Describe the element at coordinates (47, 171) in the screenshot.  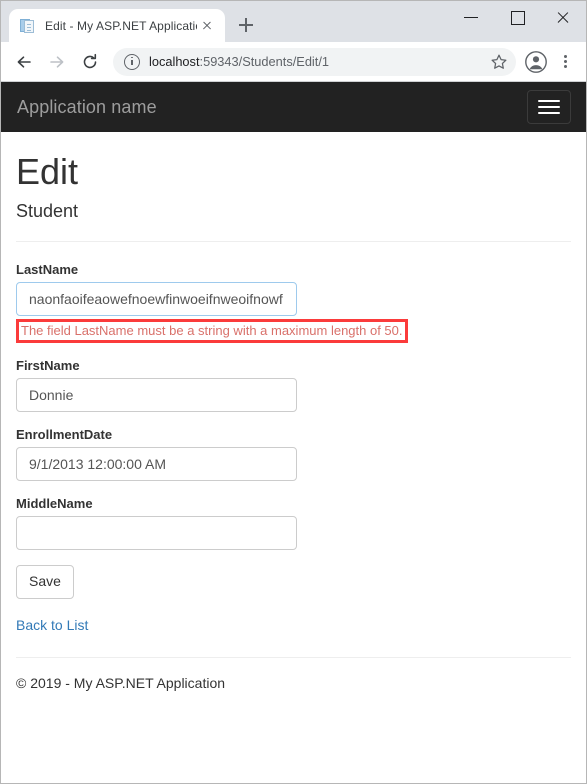
I see `page-title: Edit` at that location.